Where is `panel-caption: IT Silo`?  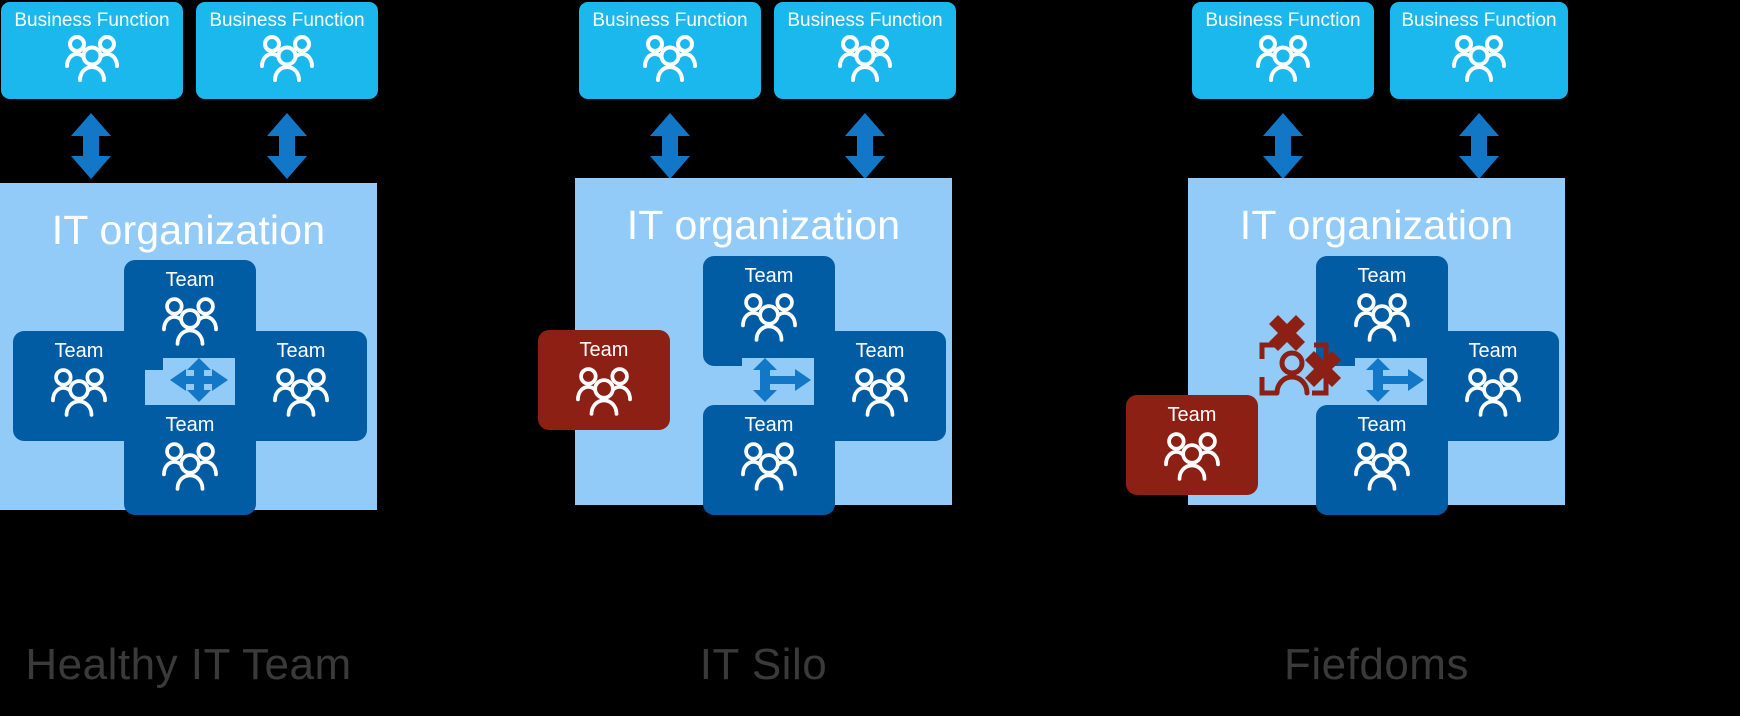 panel-caption: IT Silo is located at coordinates (763, 664).